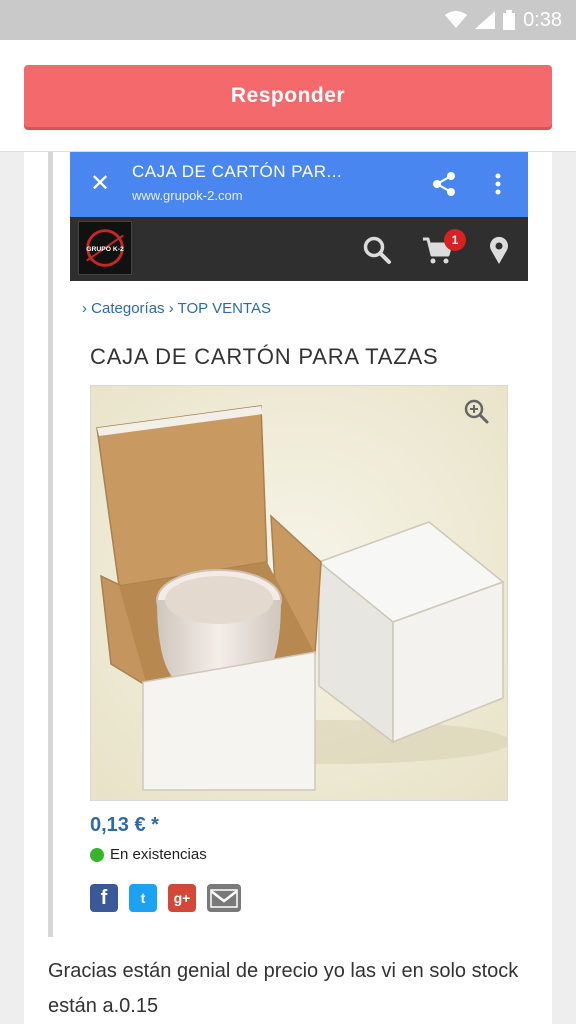  I want to click on share-icon, so click(444, 184).